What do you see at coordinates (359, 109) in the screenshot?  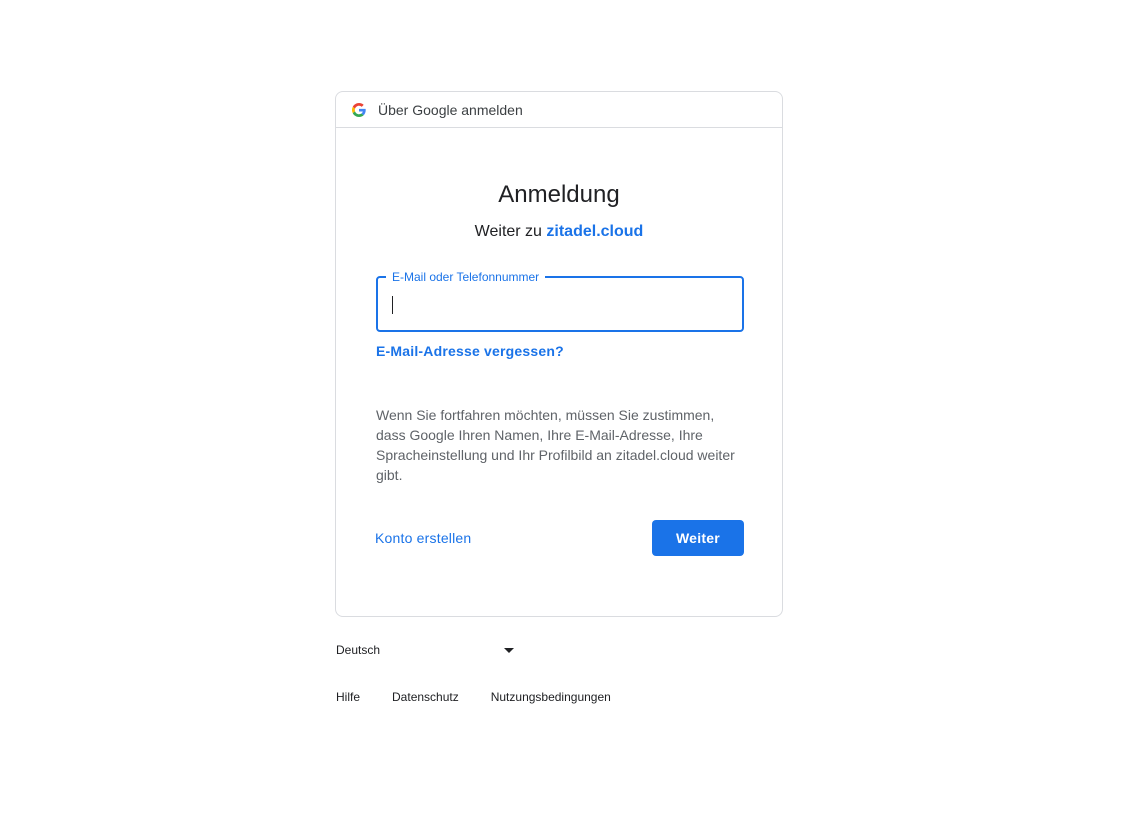 I see `google-g-icon` at bounding box center [359, 109].